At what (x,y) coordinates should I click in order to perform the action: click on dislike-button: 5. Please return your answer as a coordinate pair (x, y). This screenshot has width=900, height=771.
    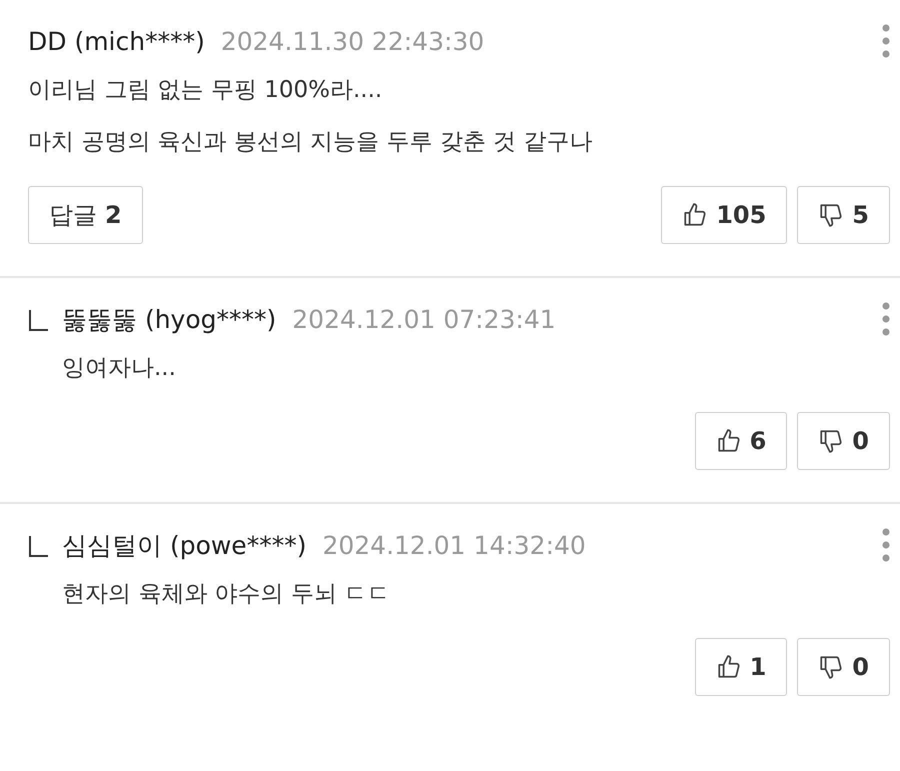
    Looking at the image, I should click on (843, 215).